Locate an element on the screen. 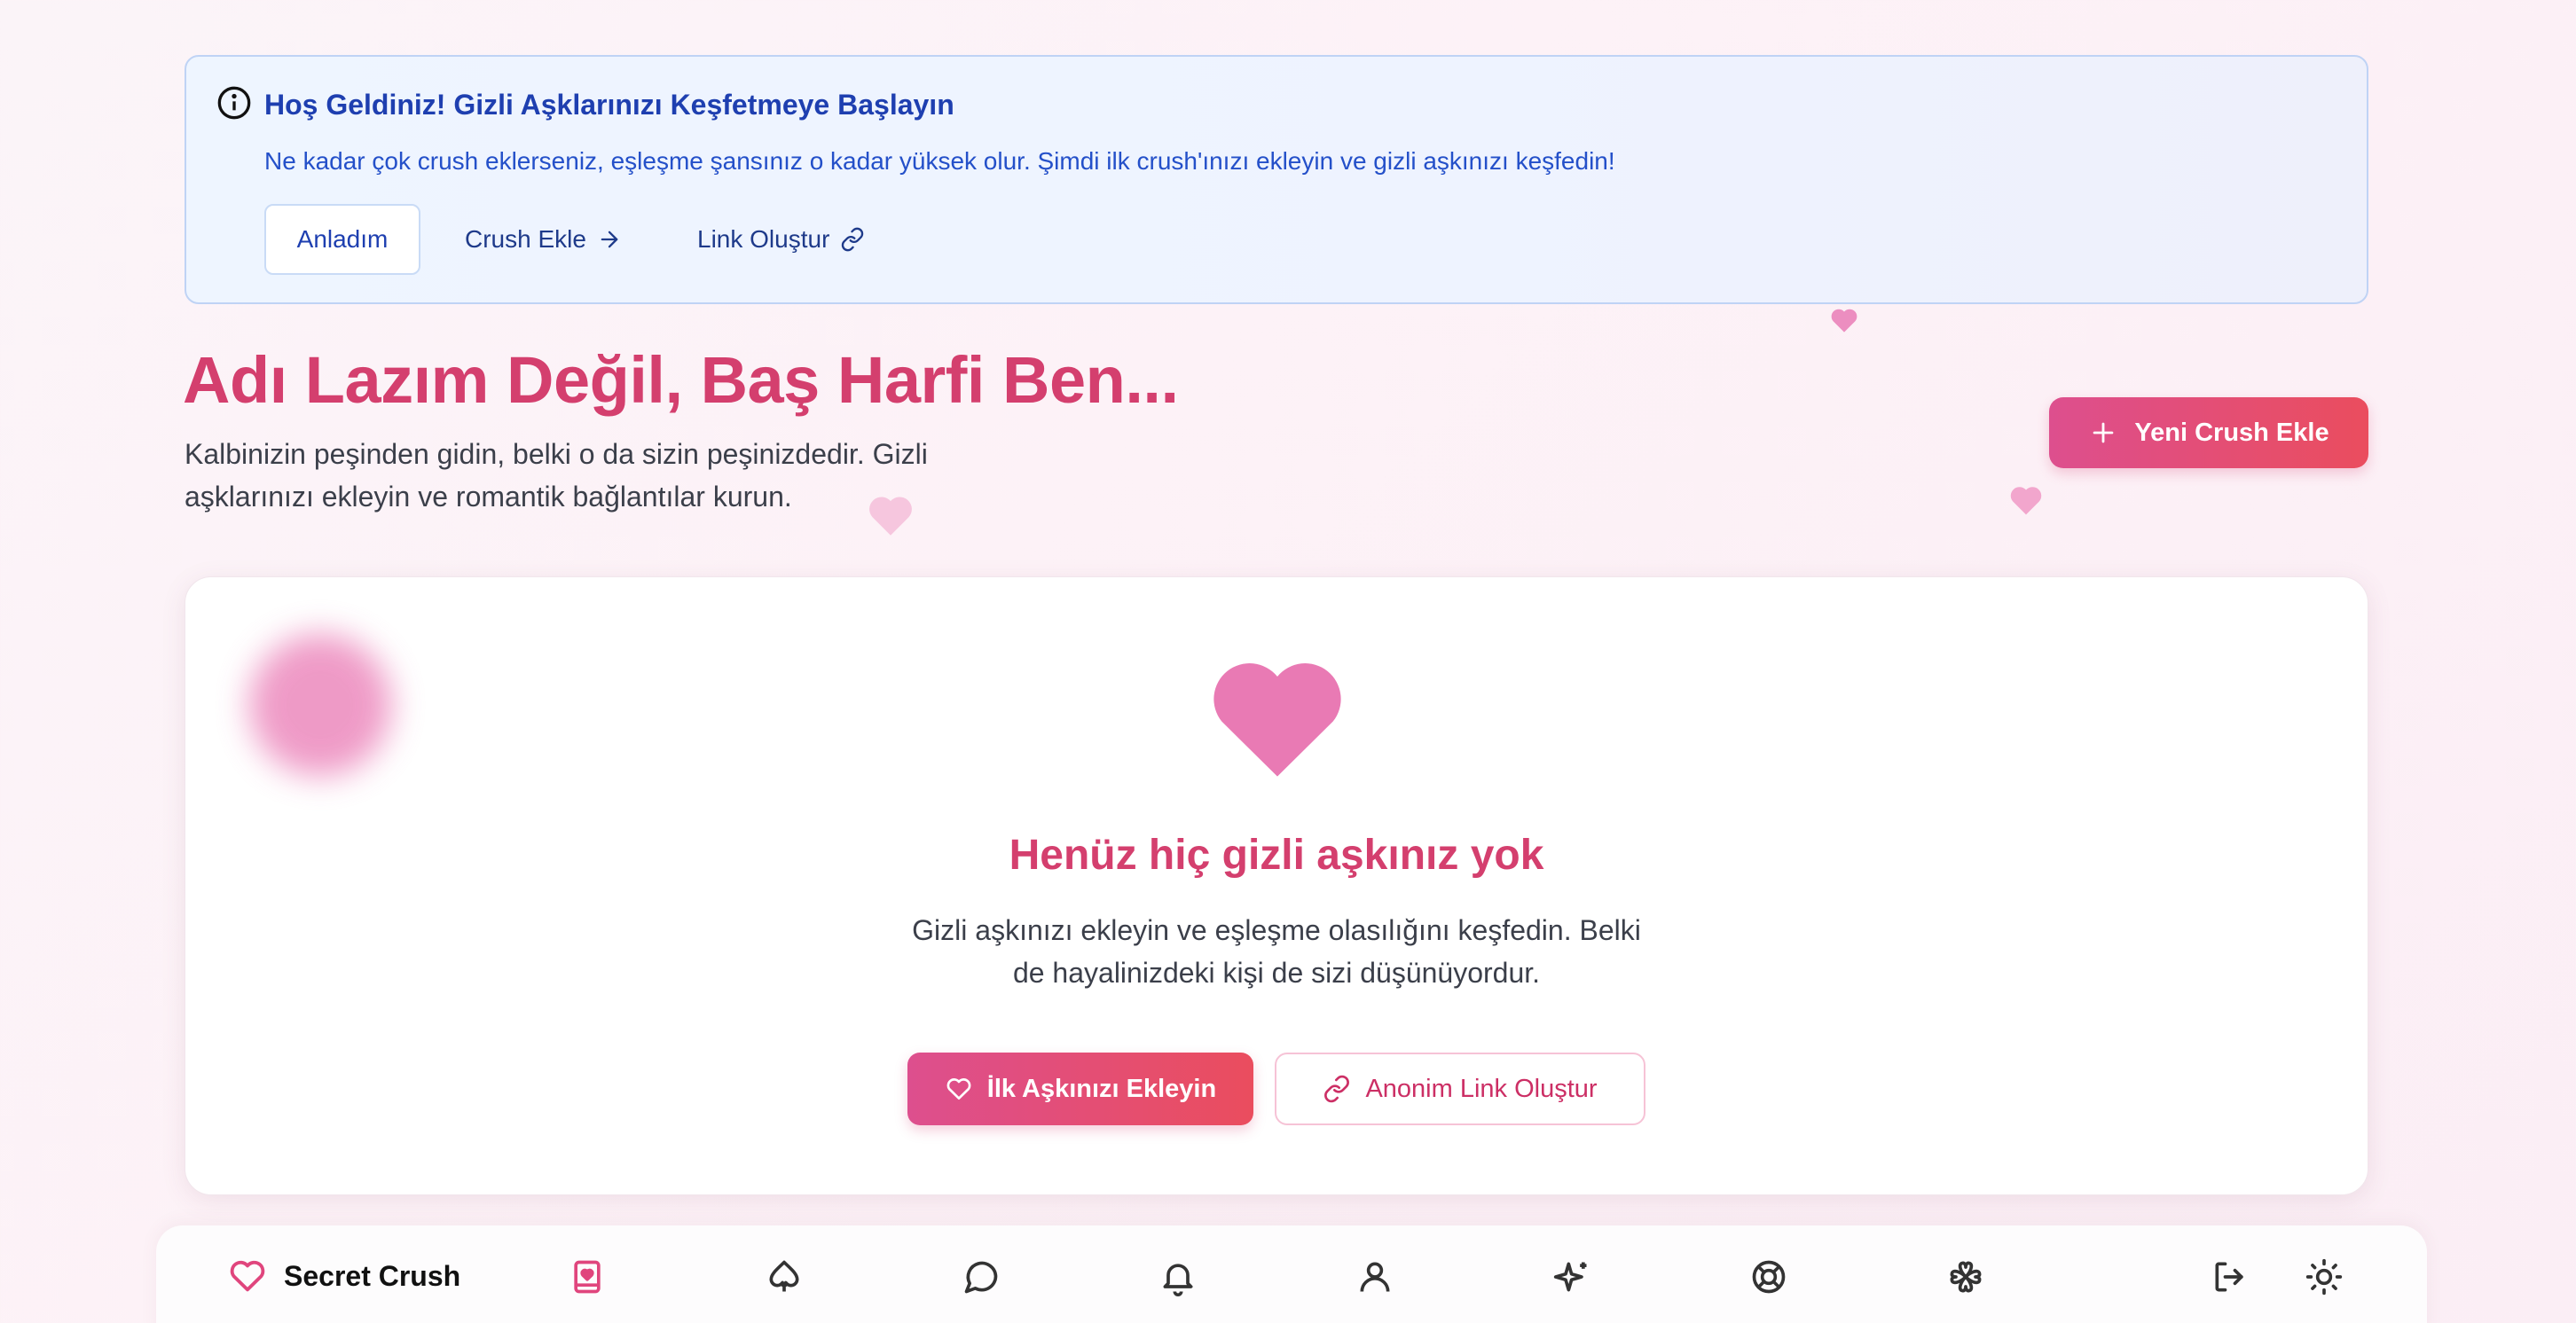 This screenshot has width=2576, height=1323. empty-state-title: Henüz hiç gizli aşkınız yok is located at coordinates (1276, 855).